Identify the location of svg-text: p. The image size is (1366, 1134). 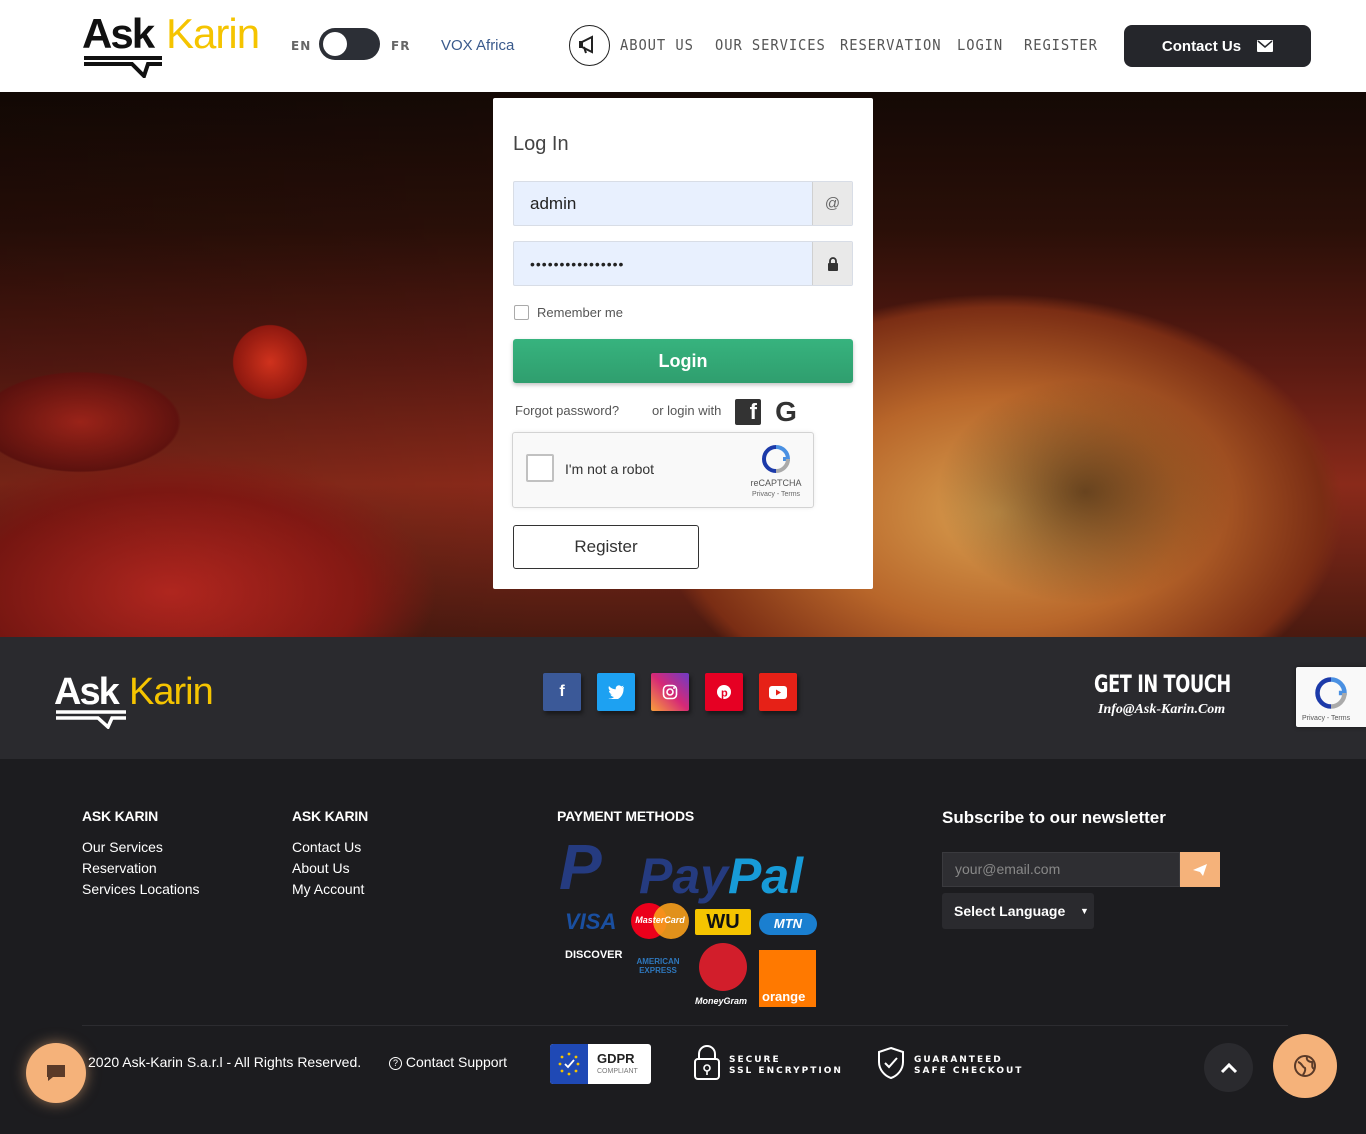
(724, 694).